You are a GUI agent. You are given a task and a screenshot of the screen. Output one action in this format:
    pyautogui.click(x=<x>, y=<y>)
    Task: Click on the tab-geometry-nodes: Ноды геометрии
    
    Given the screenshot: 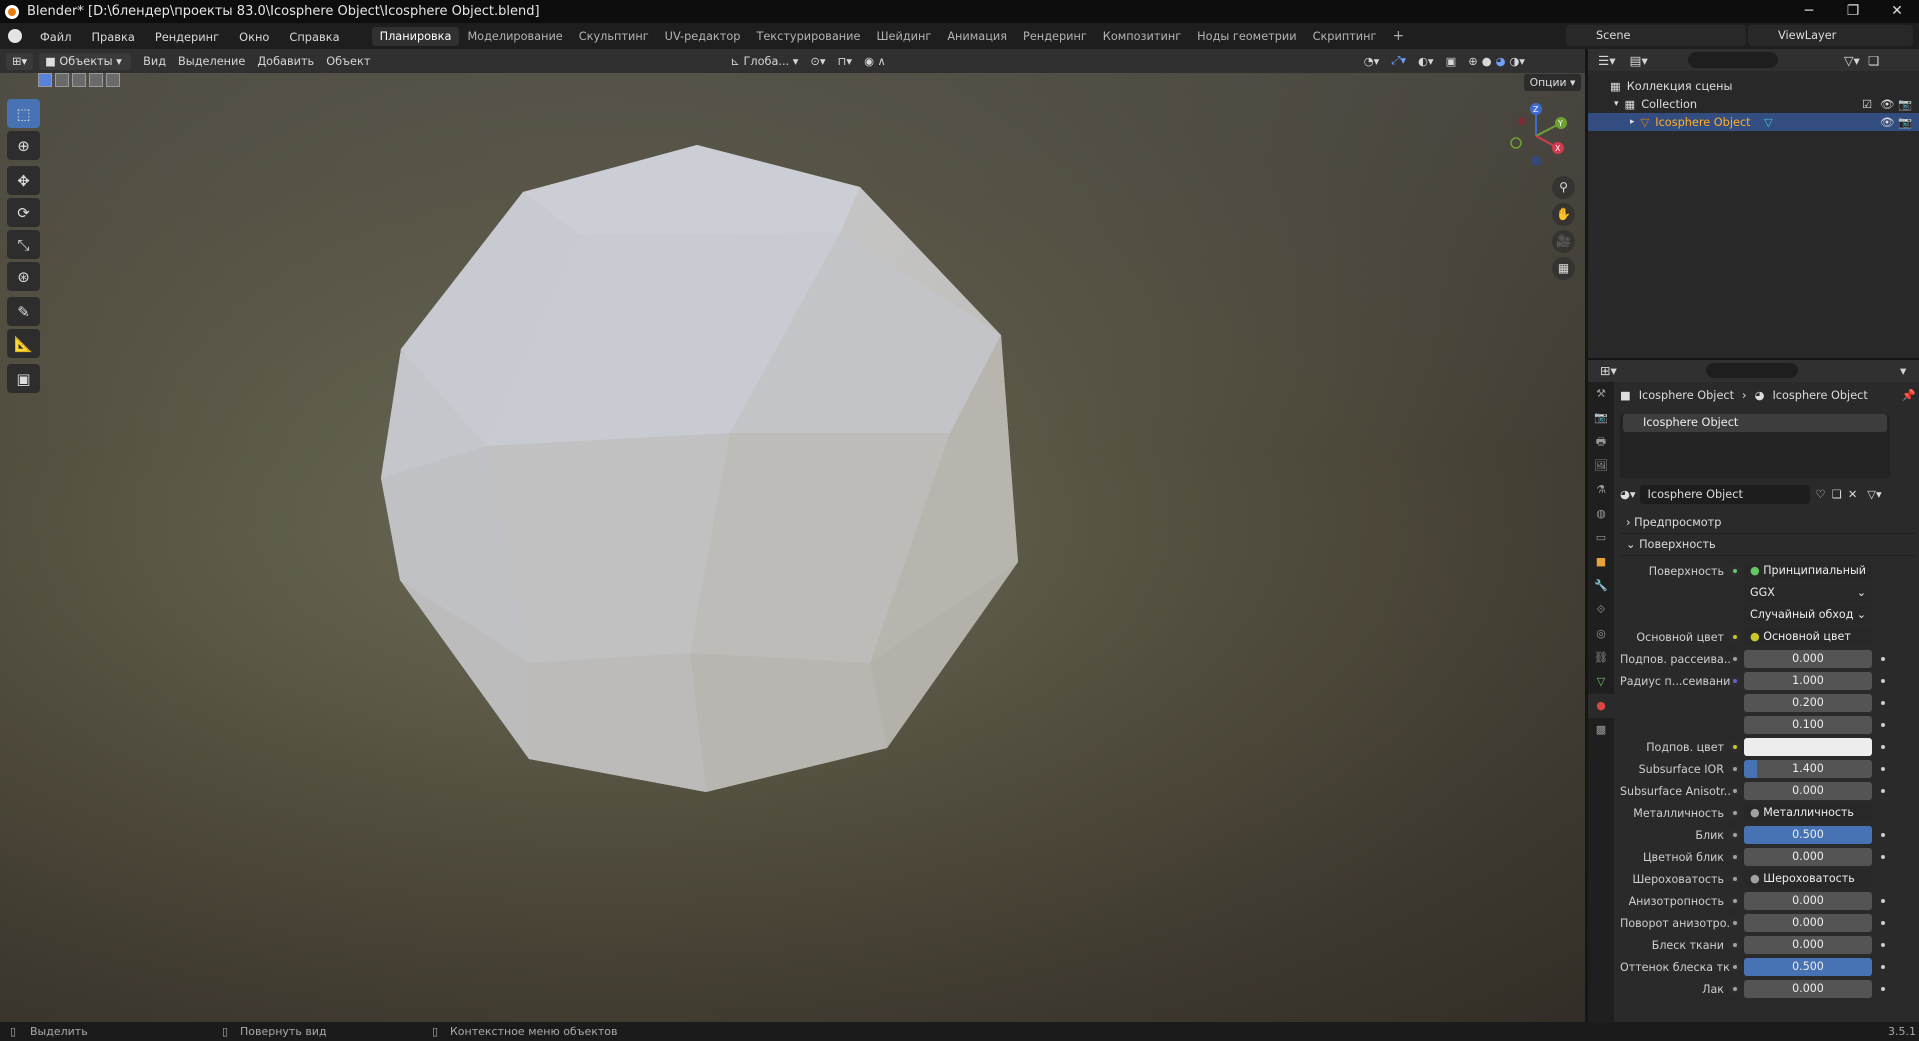 What is the action you would take?
    pyautogui.click(x=1246, y=36)
    